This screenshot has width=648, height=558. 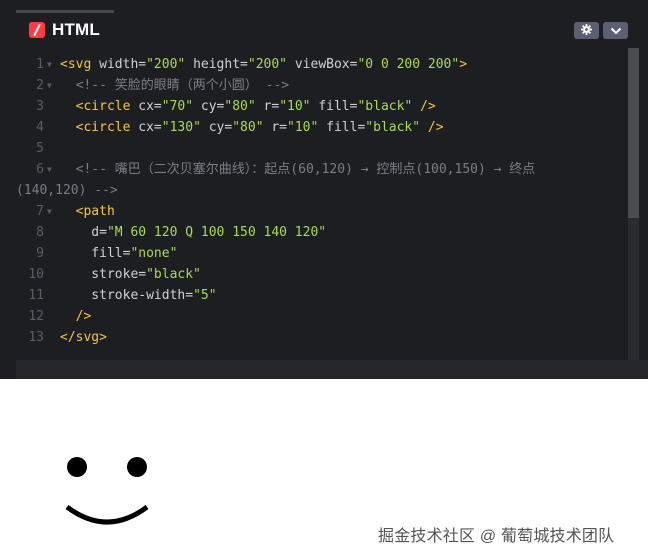 I want to click on code-token: "none", so click(x=154, y=253).